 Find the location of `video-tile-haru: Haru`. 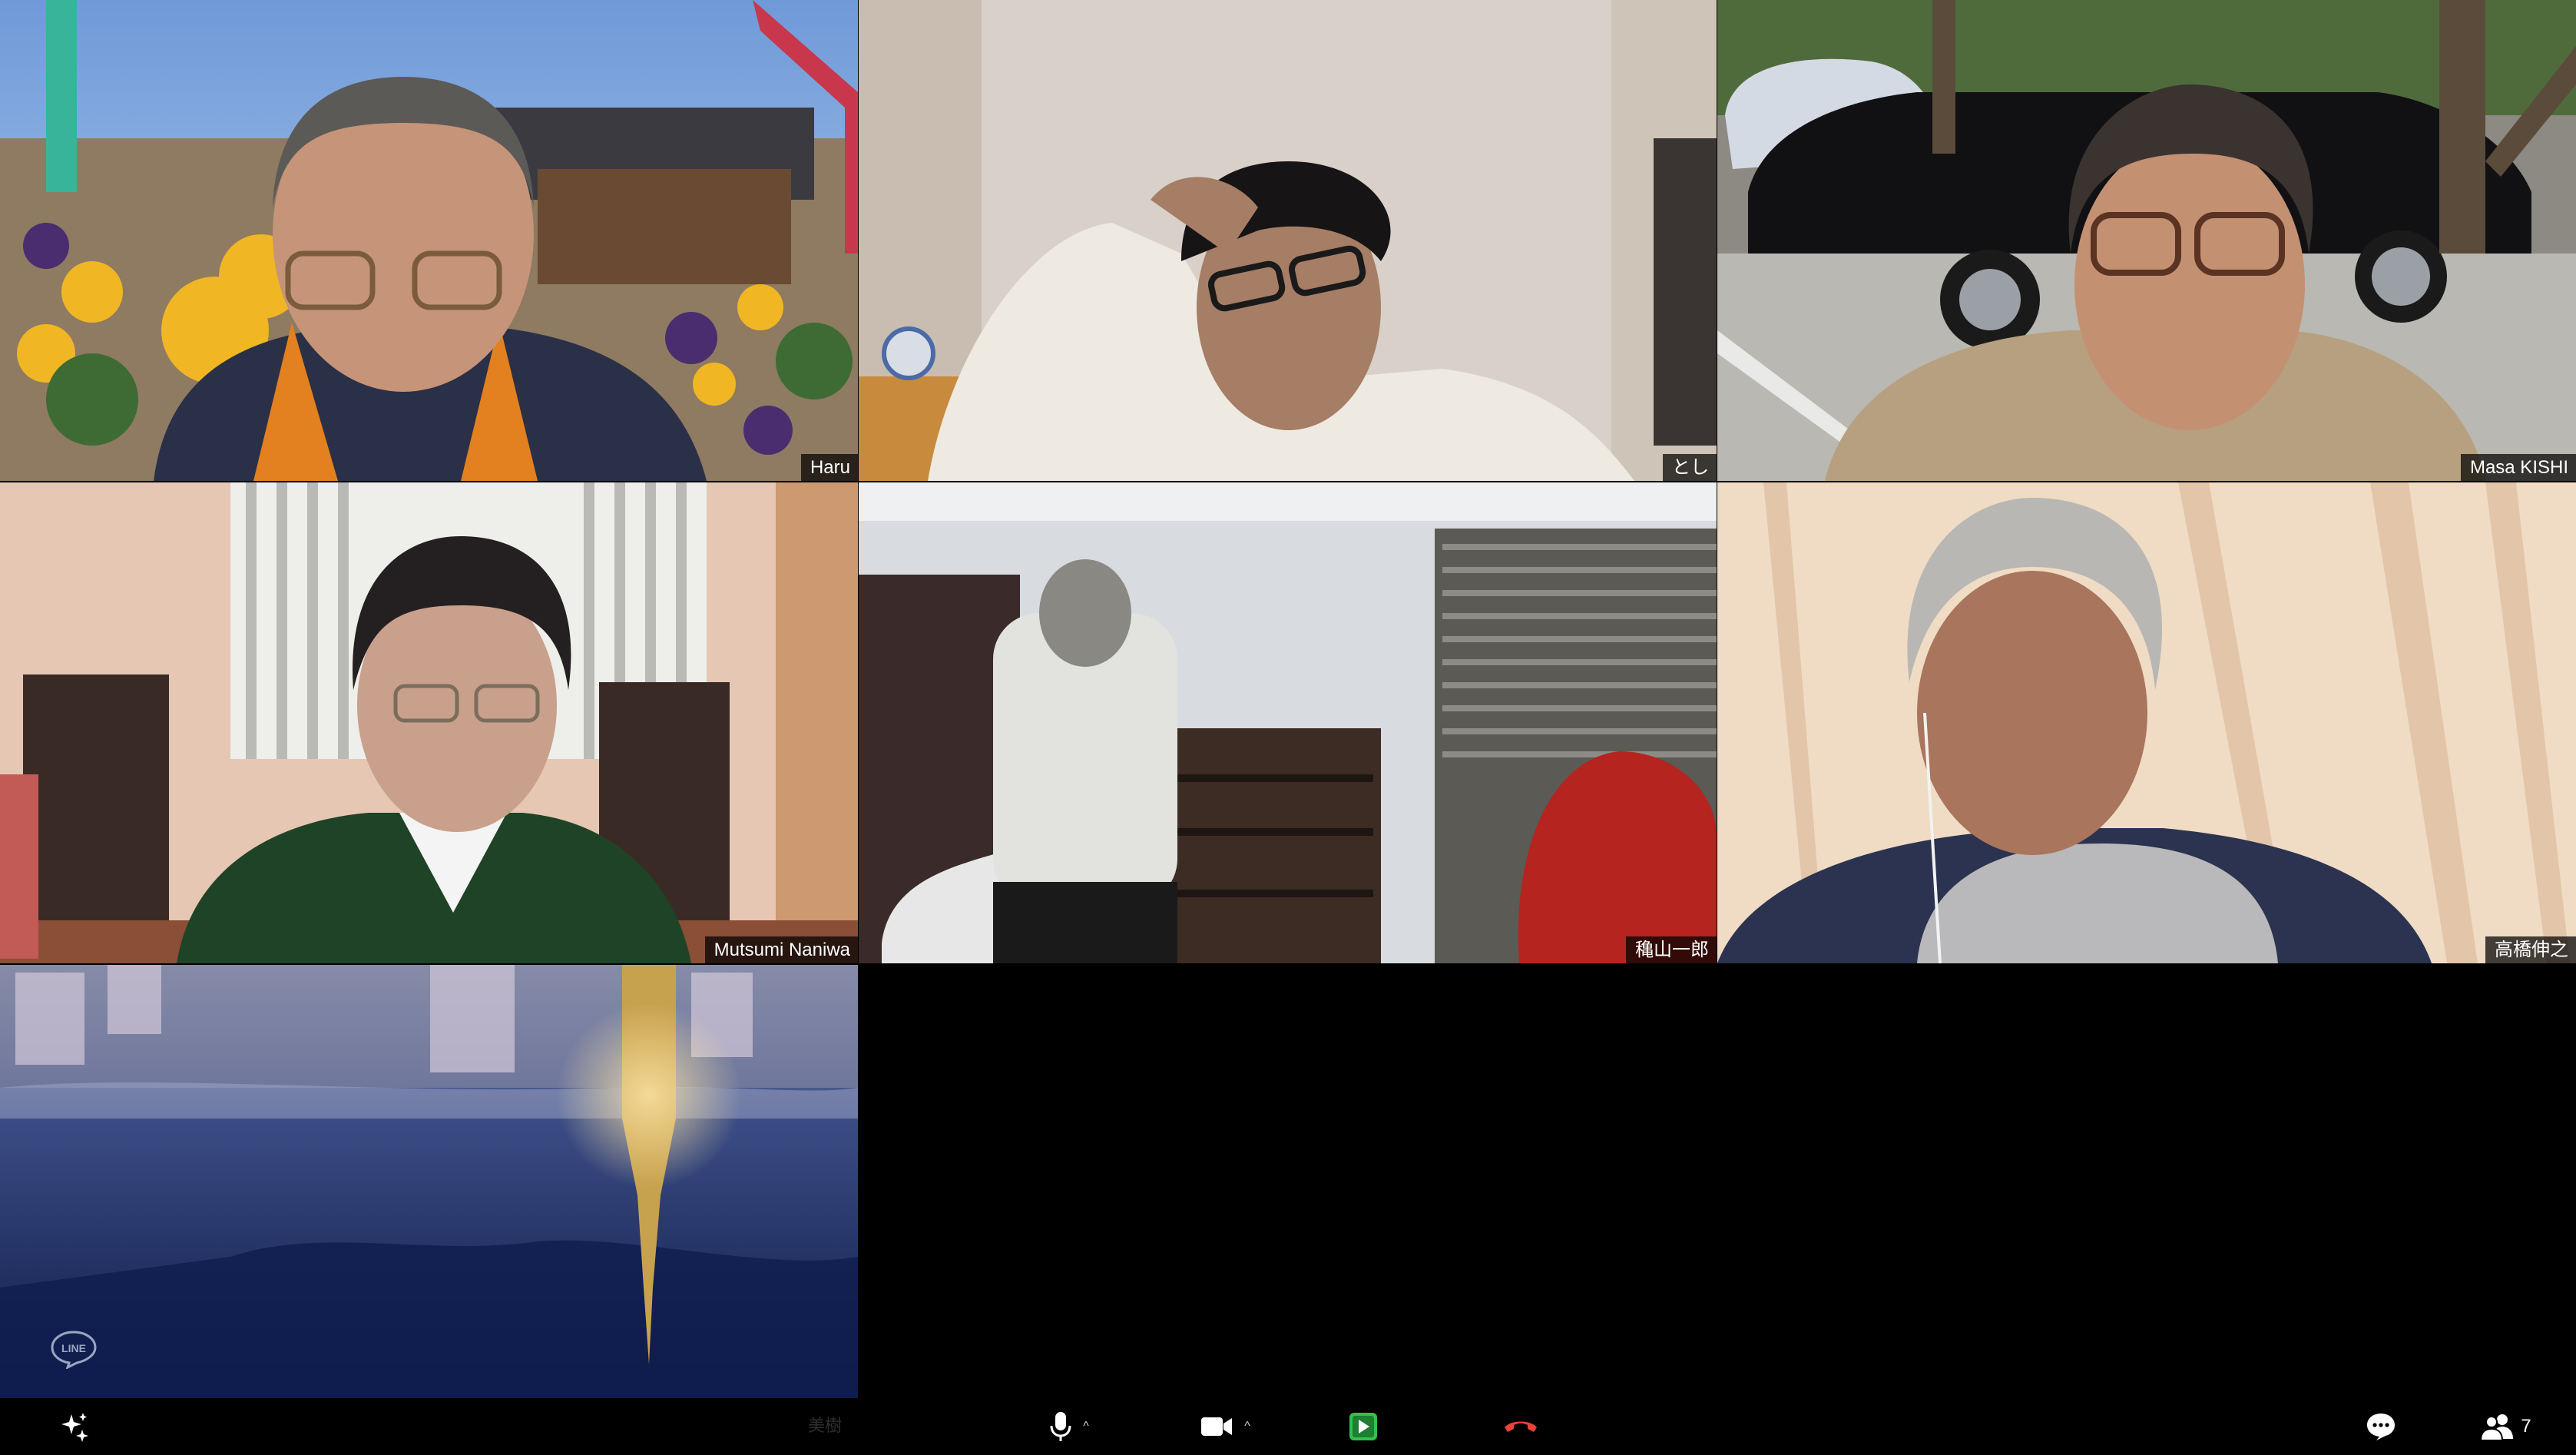

video-tile-haru: Haru is located at coordinates (429, 240).